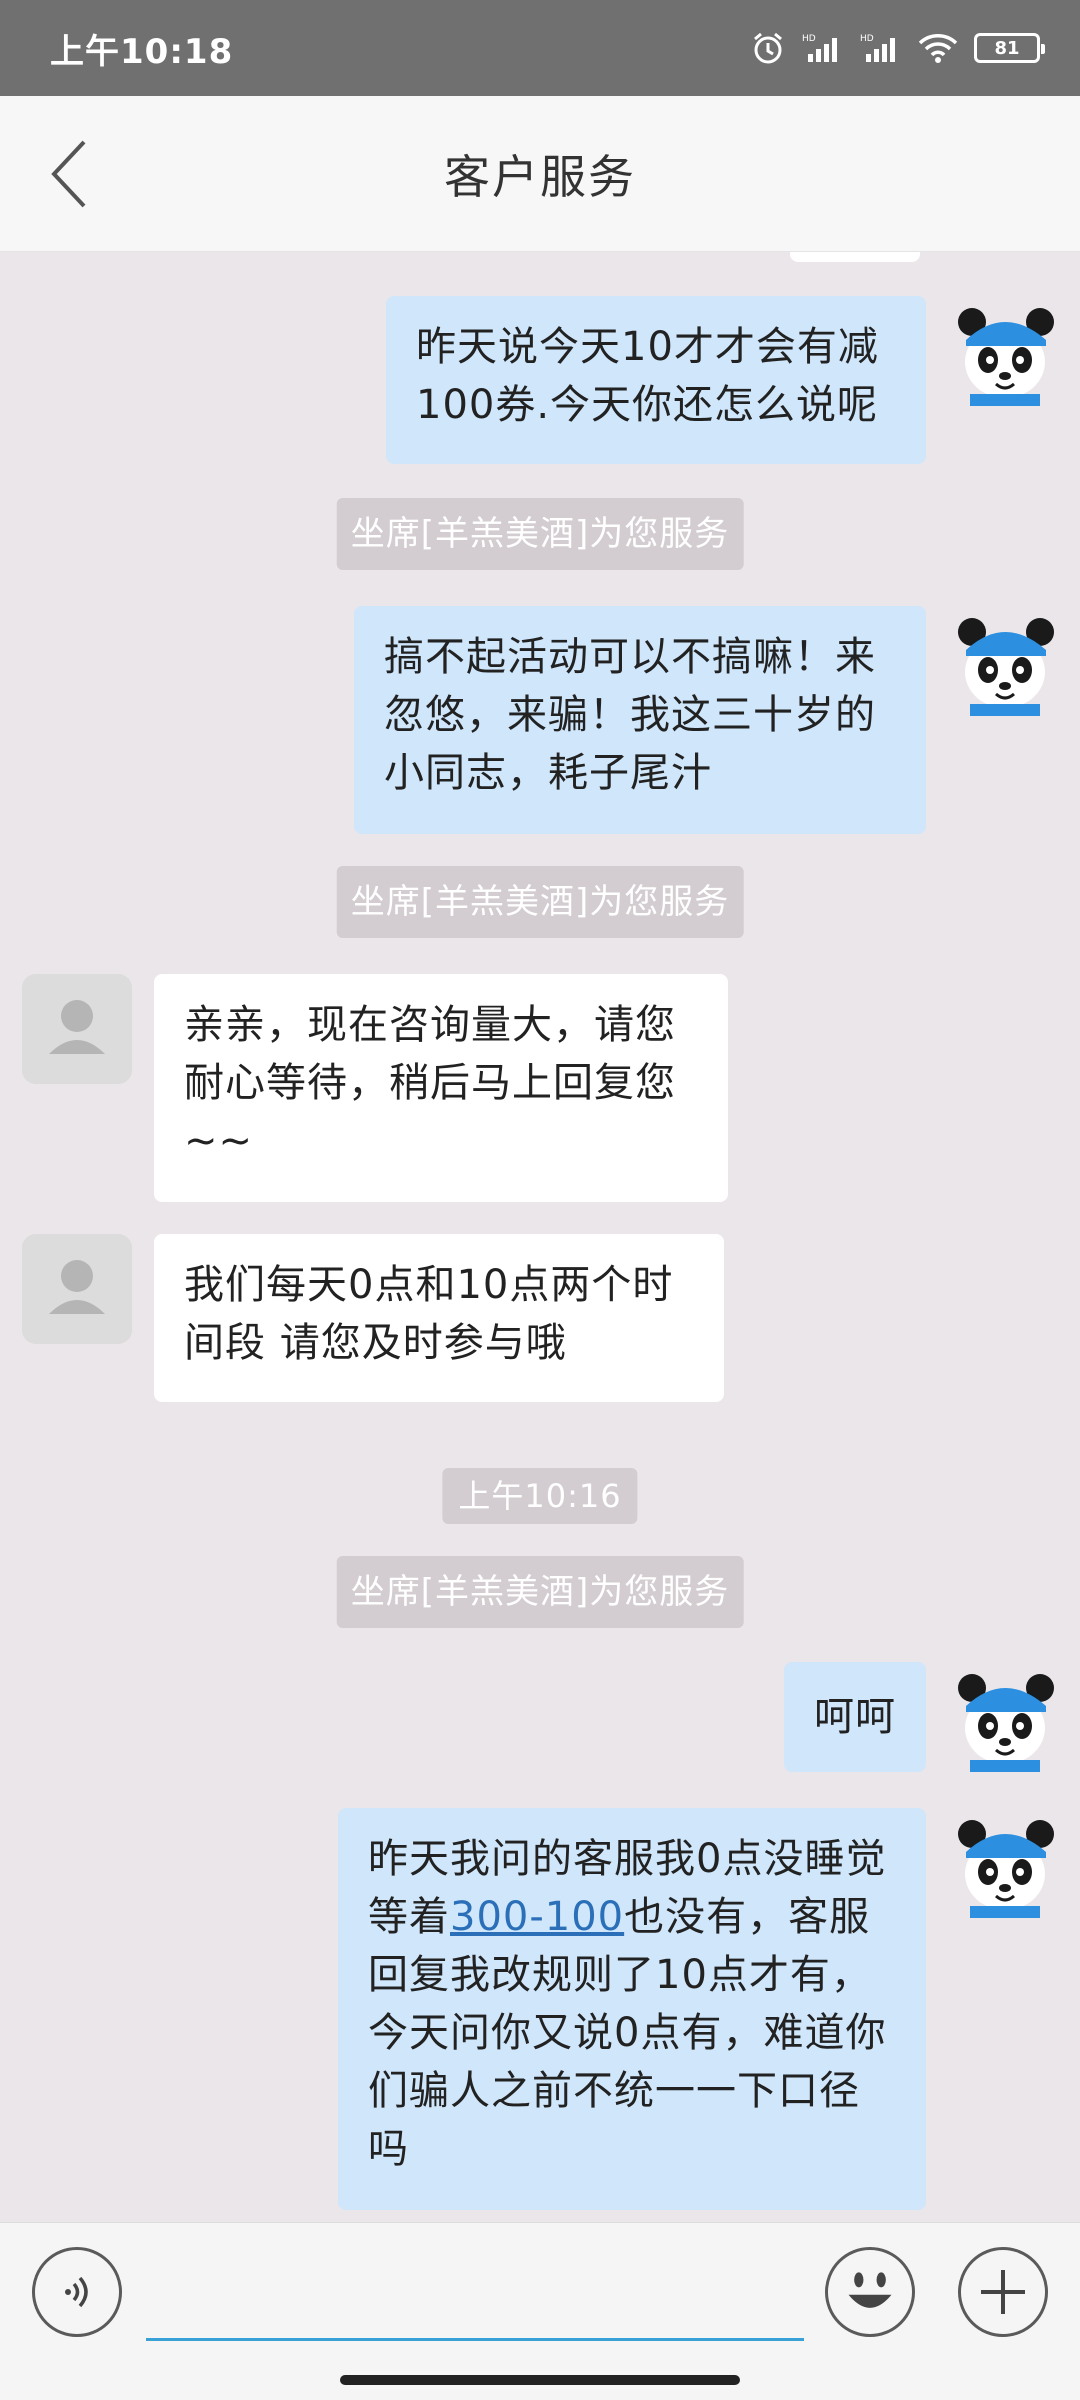  I want to click on alarm-icon, so click(768, 48).